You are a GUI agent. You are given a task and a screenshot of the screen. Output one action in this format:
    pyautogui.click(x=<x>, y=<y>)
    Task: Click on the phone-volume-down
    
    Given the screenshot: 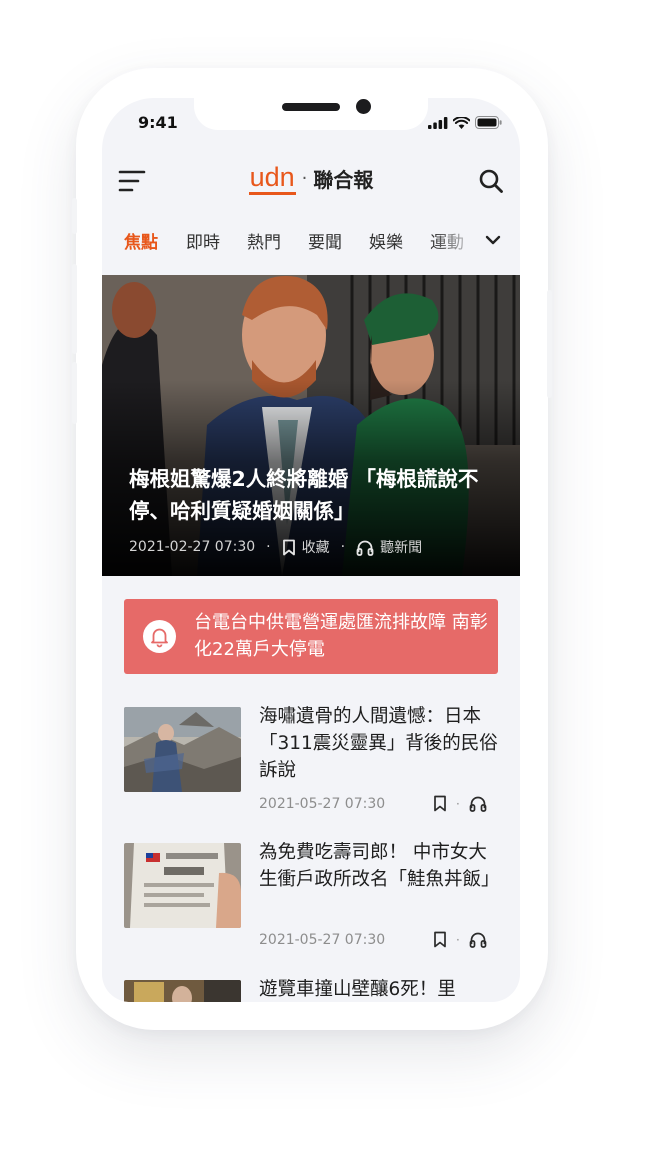 What is the action you would take?
    pyautogui.click(x=74, y=393)
    